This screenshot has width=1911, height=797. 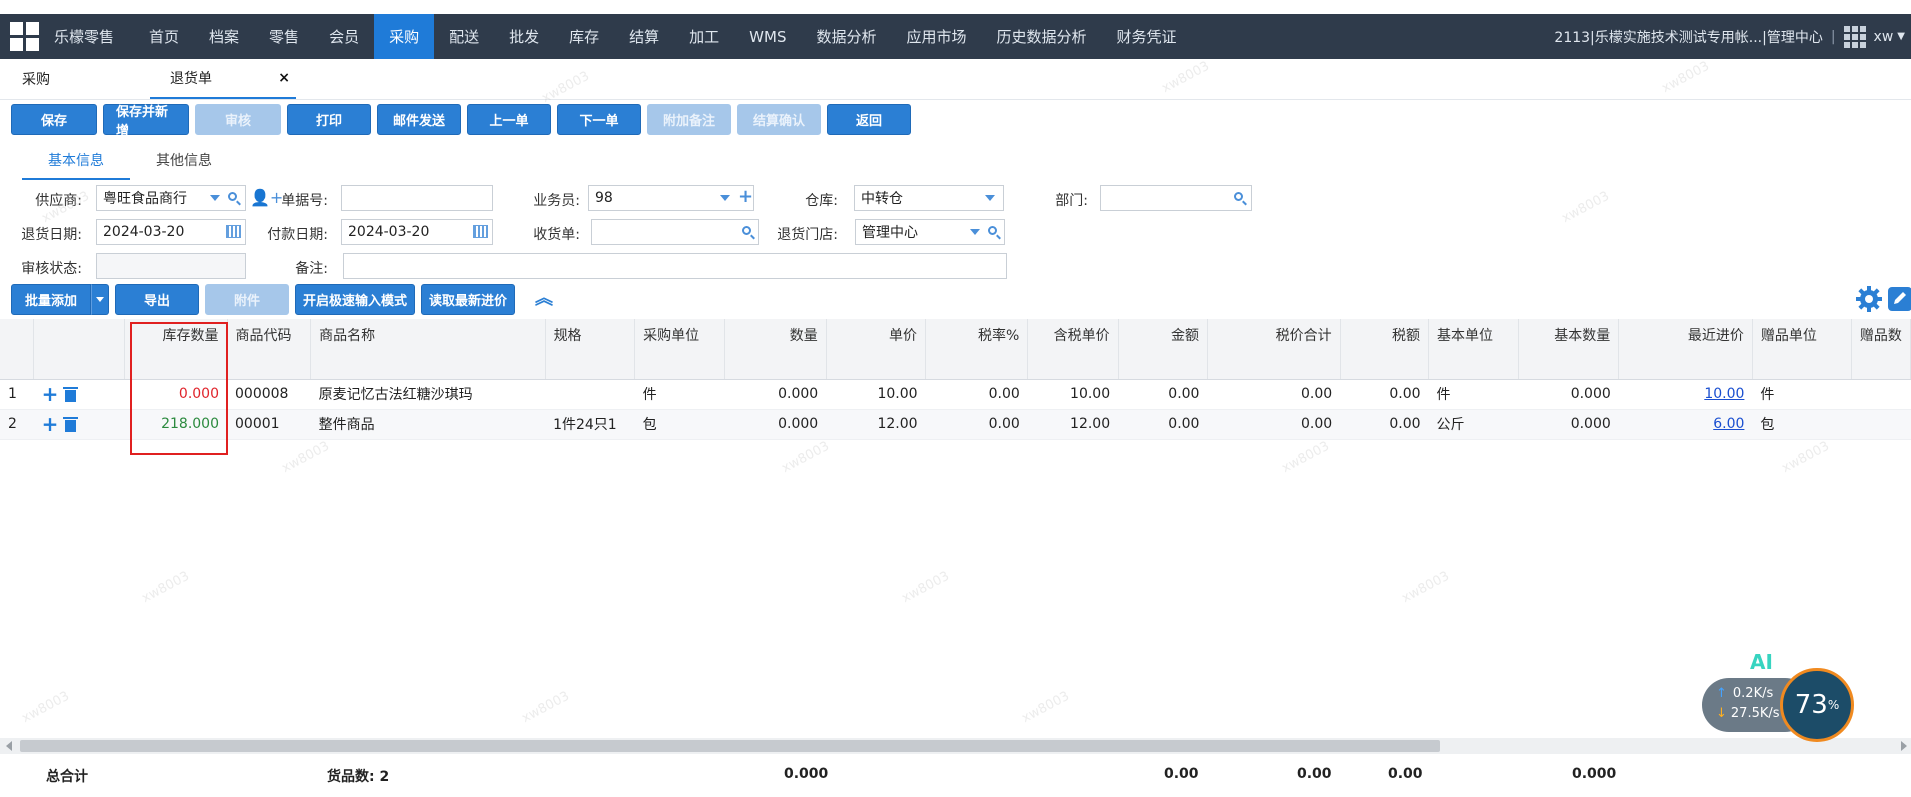 What do you see at coordinates (936, 36) in the screenshot?
I see `nav-item-app-market: 应用市场` at bounding box center [936, 36].